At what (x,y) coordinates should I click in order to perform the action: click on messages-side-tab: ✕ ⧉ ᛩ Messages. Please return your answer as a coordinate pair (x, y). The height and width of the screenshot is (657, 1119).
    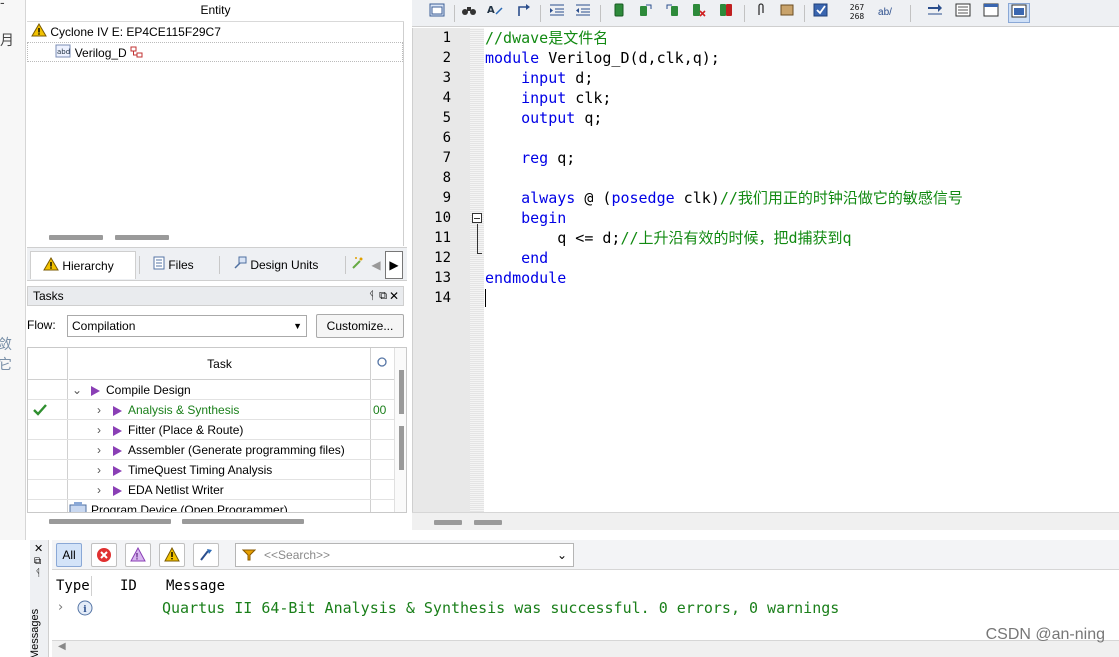
    Looking at the image, I should click on (39, 598).